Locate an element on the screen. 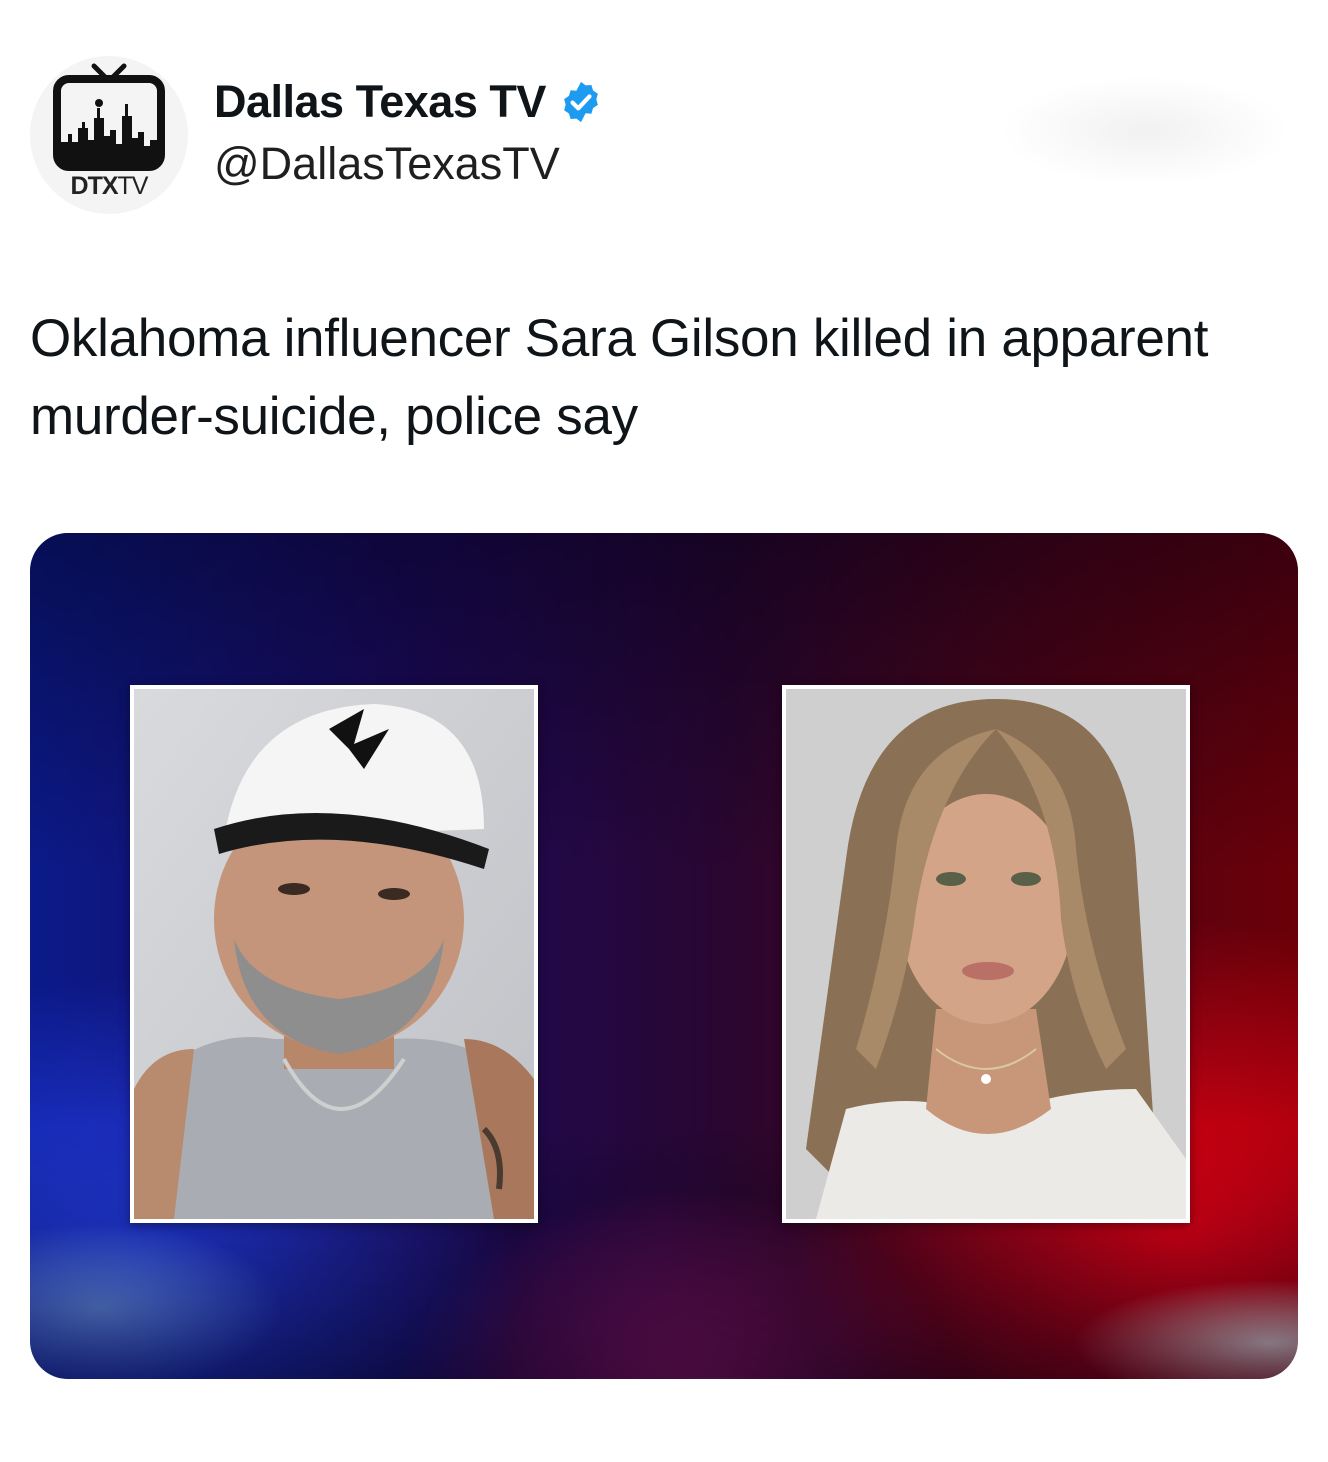  display-name-row: Dallas Texas TV is located at coordinates (409, 102).